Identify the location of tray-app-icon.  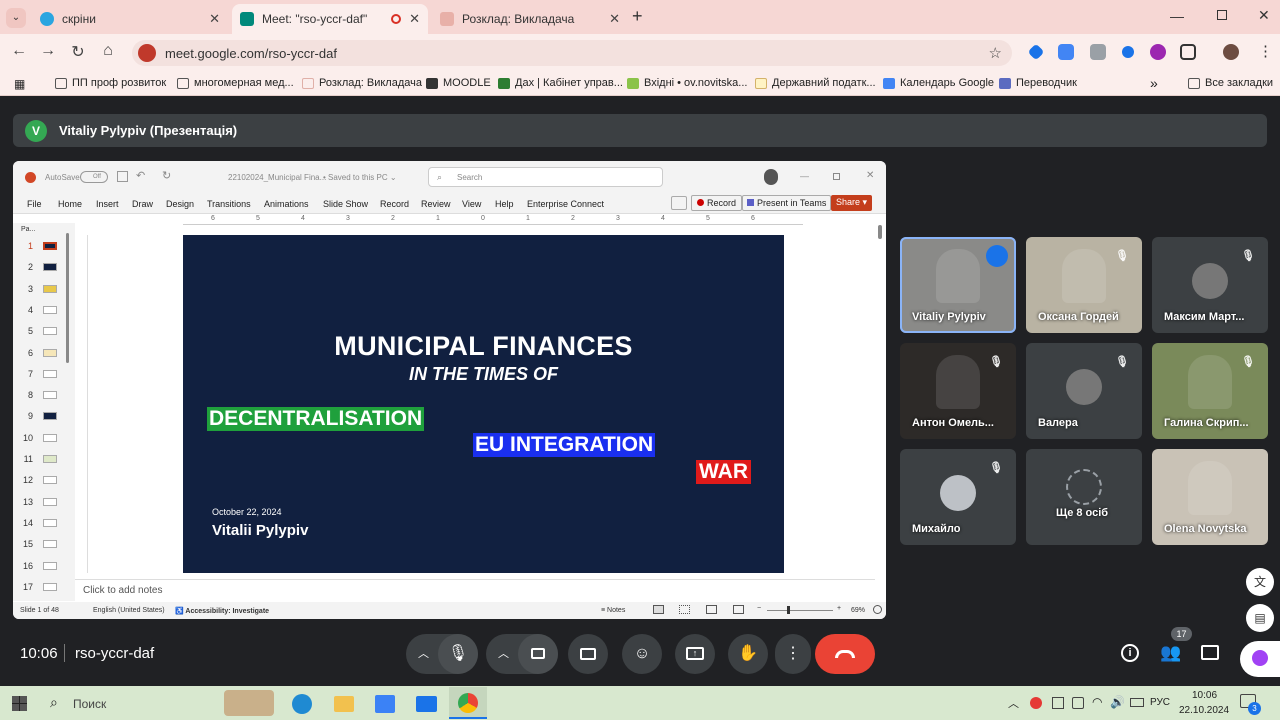
(1036, 703).